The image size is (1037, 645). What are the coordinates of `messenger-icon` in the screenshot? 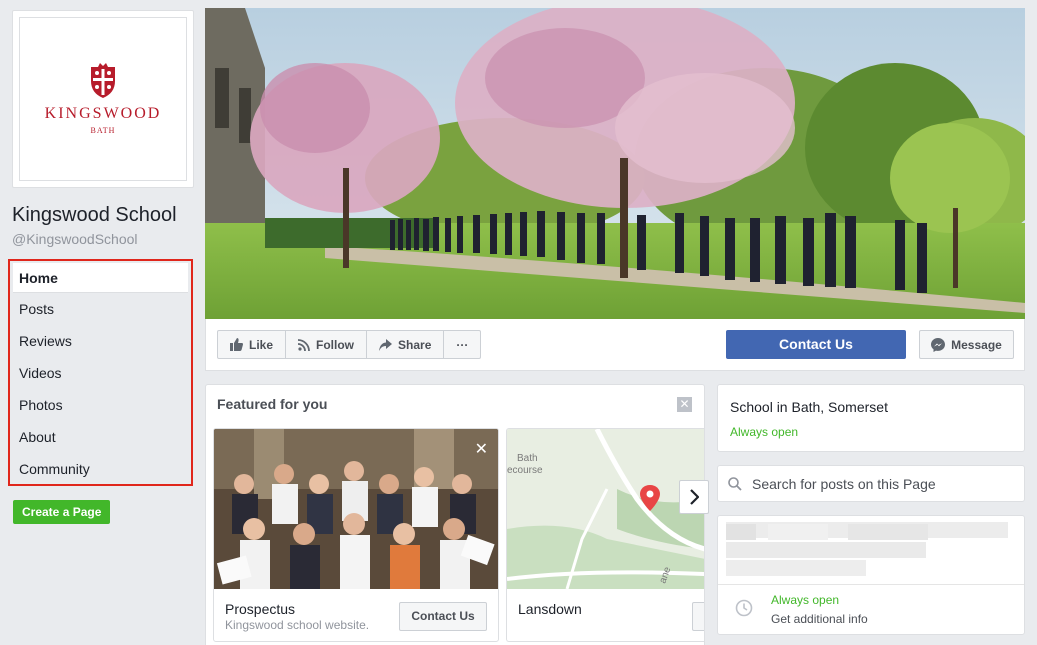 It's located at (938, 344).